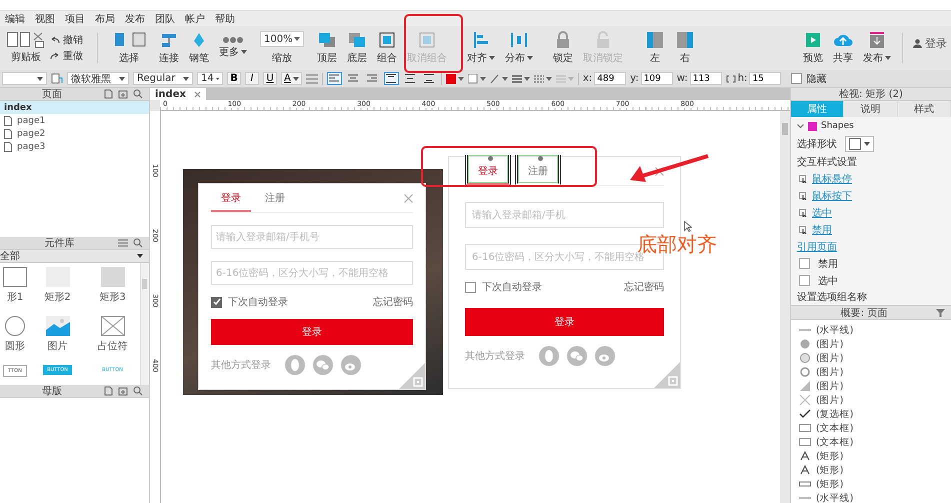 The width and height of the screenshot is (951, 503). I want to click on toolbar-button: 组合, so click(387, 48).